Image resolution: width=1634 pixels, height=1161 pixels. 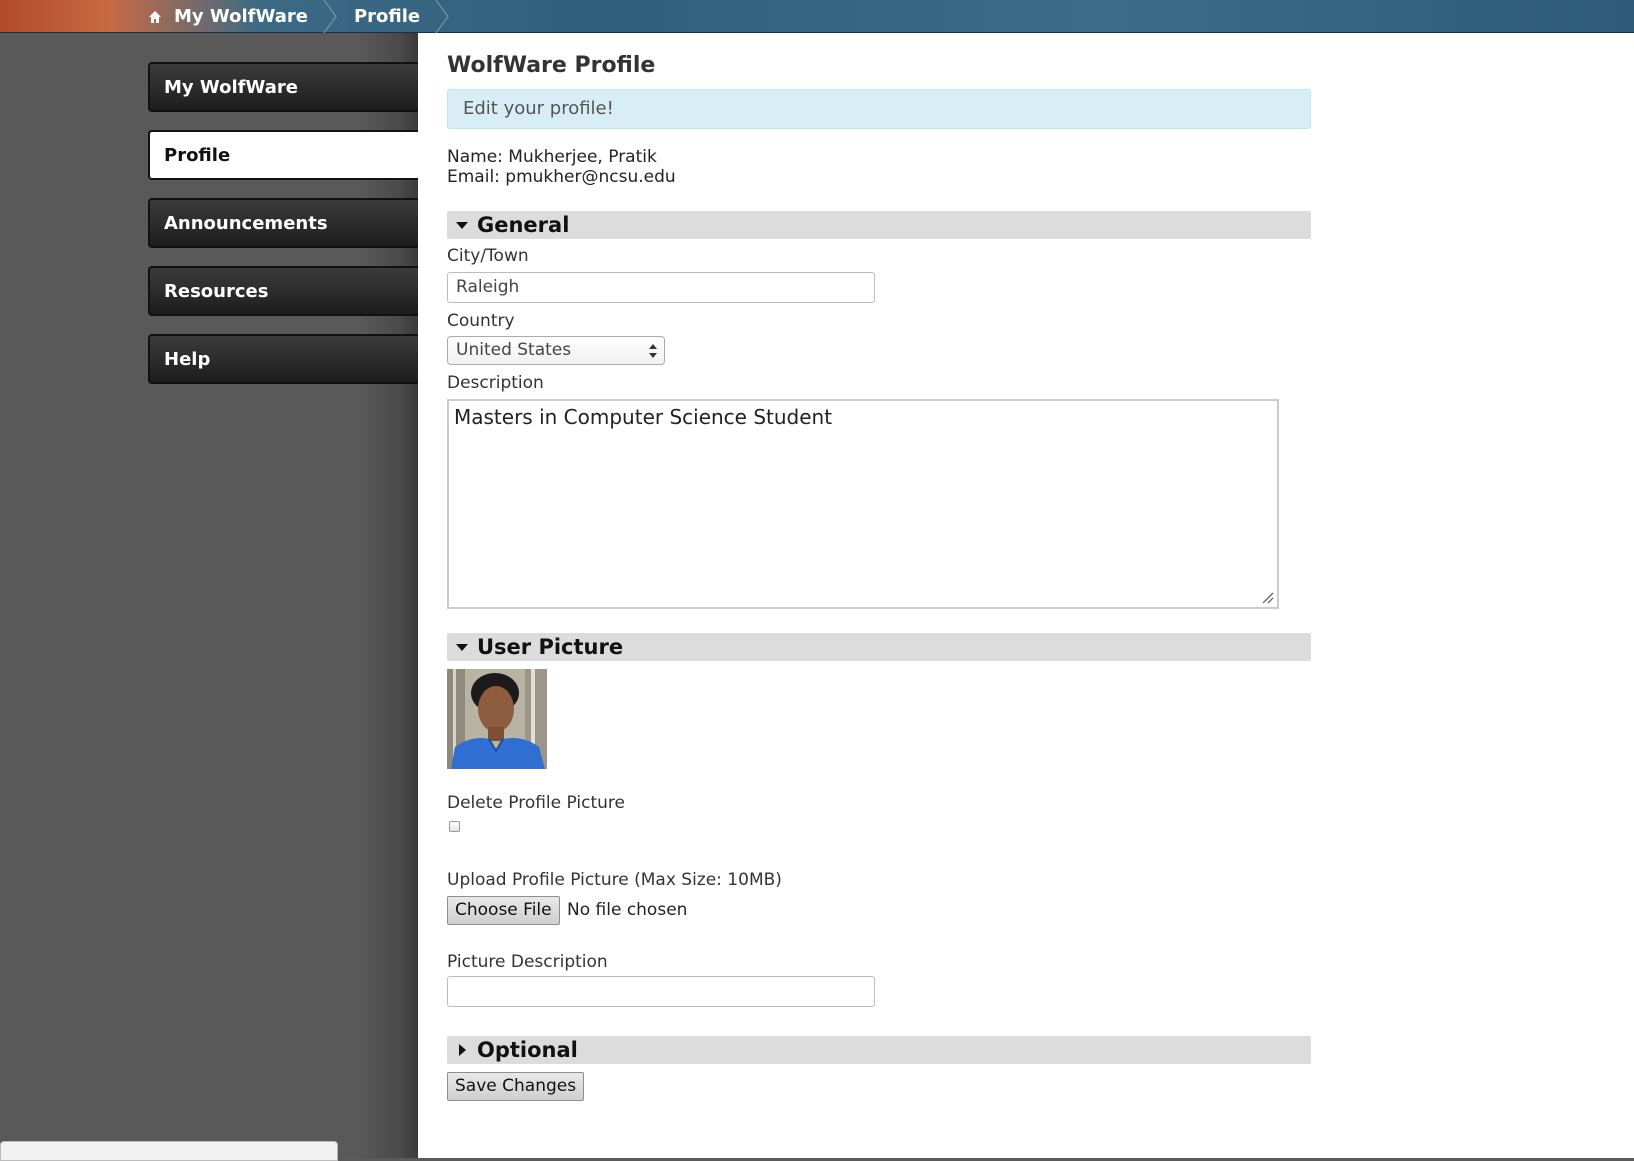 I want to click on sidebar-item-label: My WolfWare, so click(x=231, y=87).